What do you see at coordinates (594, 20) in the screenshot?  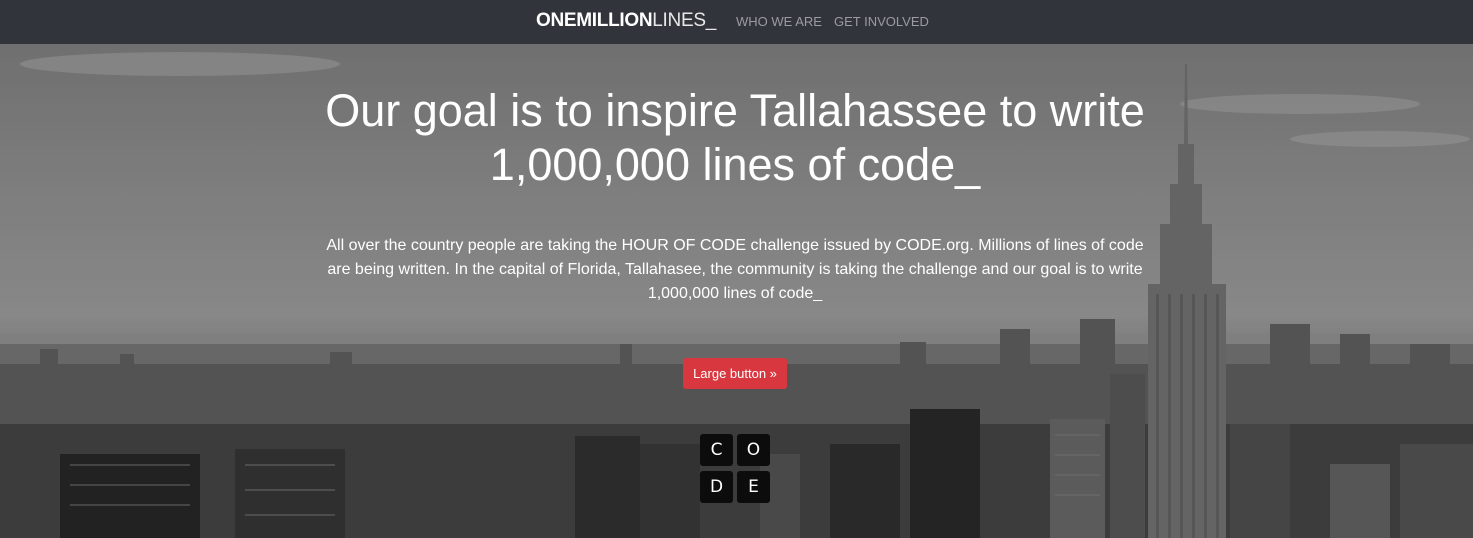 I see `brand-logo-bold: ONEMILLION` at bounding box center [594, 20].